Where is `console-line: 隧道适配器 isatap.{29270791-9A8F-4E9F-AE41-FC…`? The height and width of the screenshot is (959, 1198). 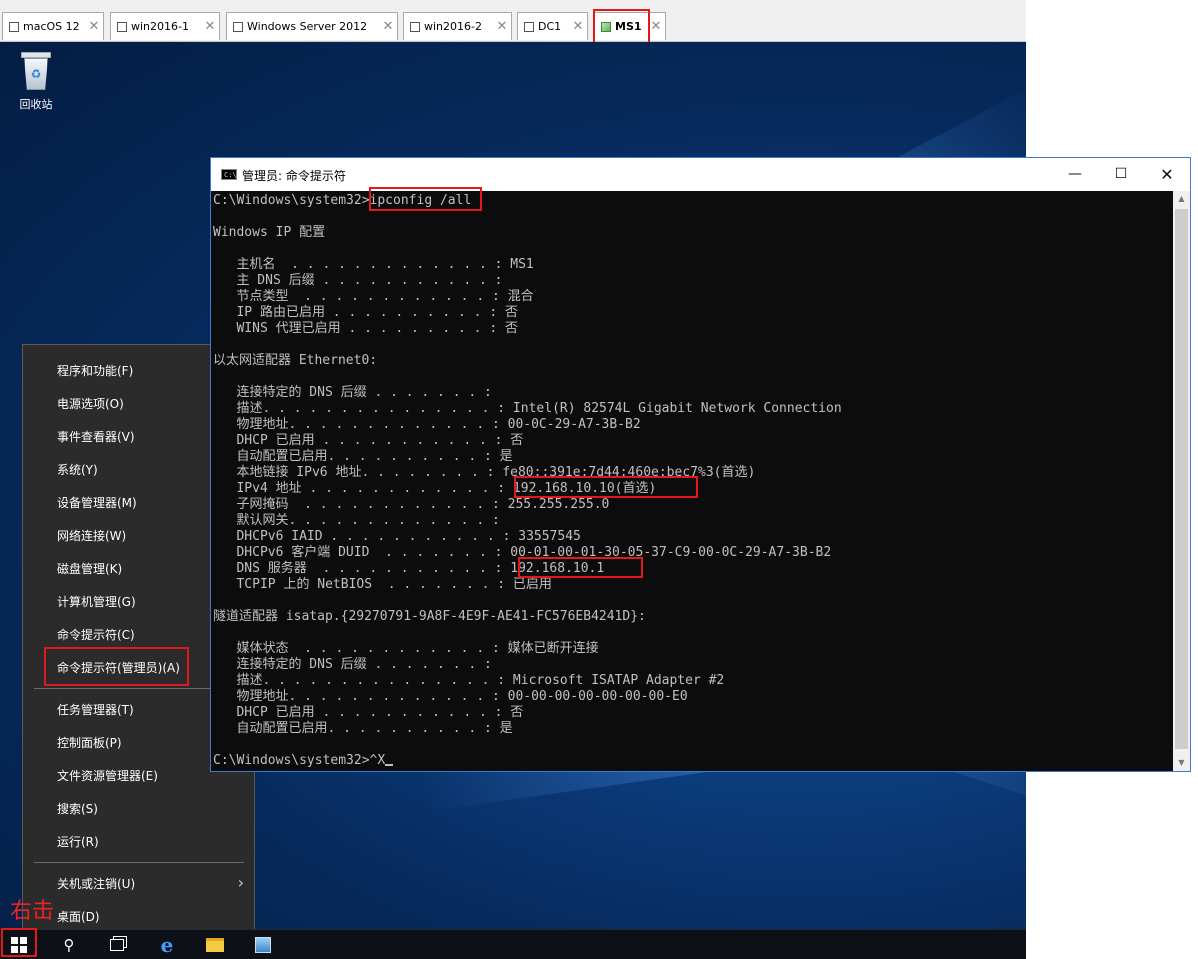 console-line: 隧道适配器 isatap.{29270791-9A8F-4E9F-AE41-FC… is located at coordinates (429, 616).